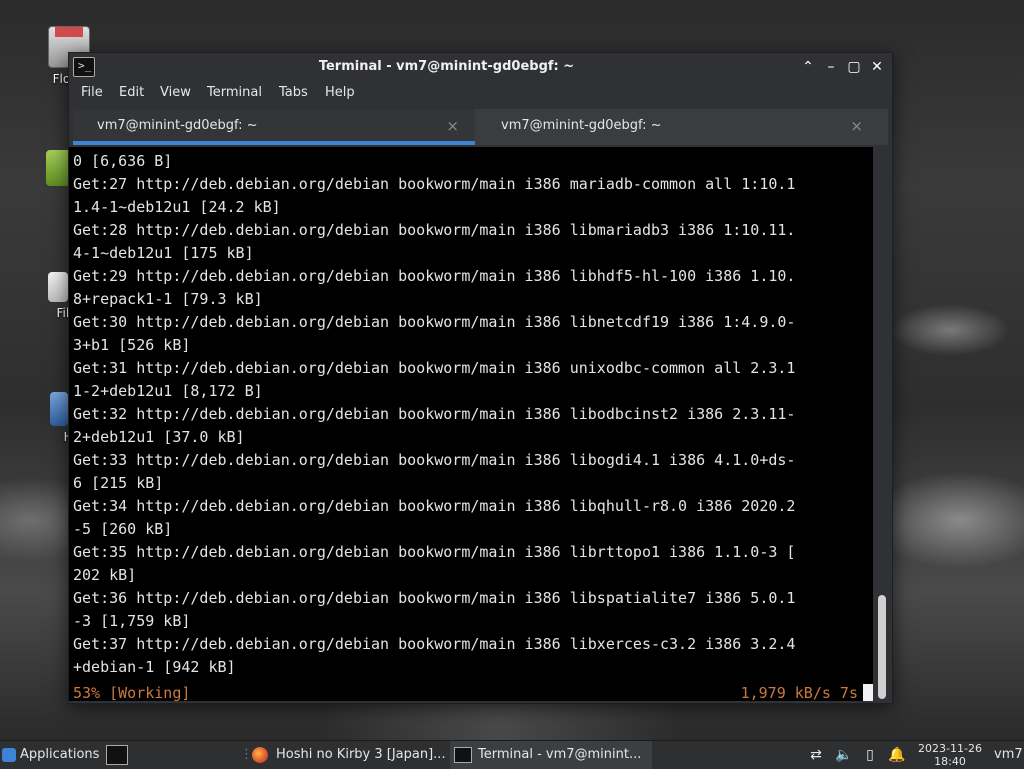  What do you see at coordinates (159, 437) in the screenshot?
I see `terminal-line: 2+deb12u1 [37.0 kB]` at bounding box center [159, 437].